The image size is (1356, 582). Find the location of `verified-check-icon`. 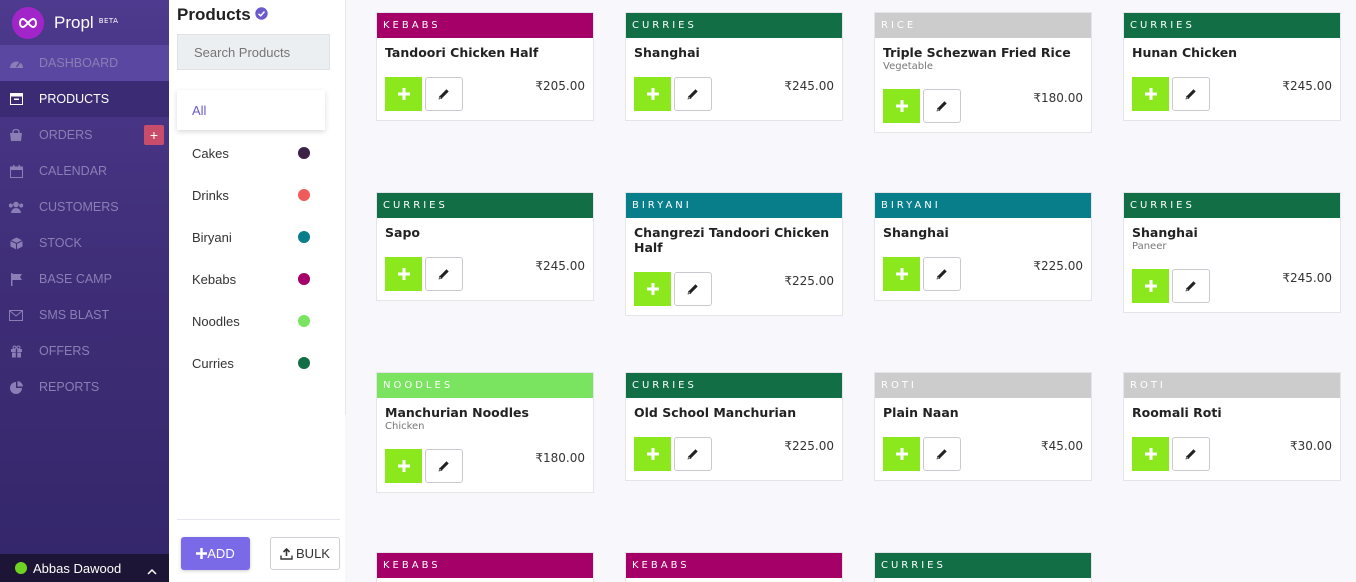

verified-check-icon is located at coordinates (261, 15).